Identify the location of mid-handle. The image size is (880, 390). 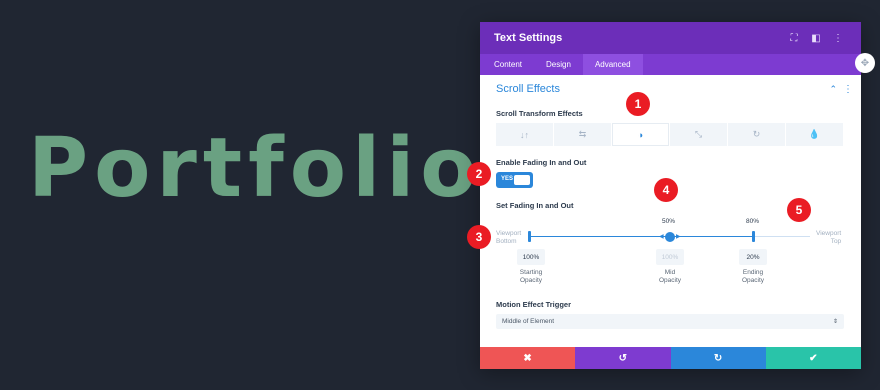
(670, 237).